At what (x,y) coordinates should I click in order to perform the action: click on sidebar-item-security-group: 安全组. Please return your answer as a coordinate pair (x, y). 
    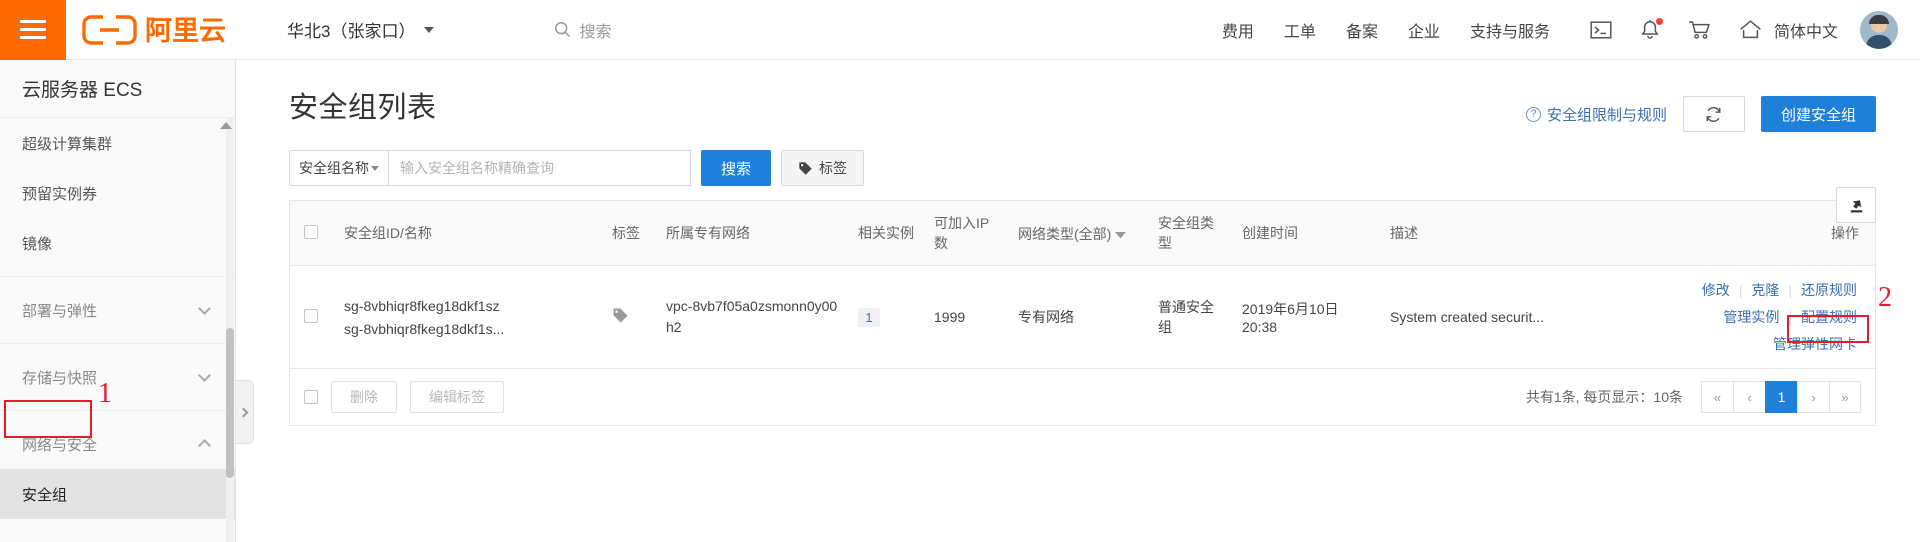
    Looking at the image, I should click on (117, 494).